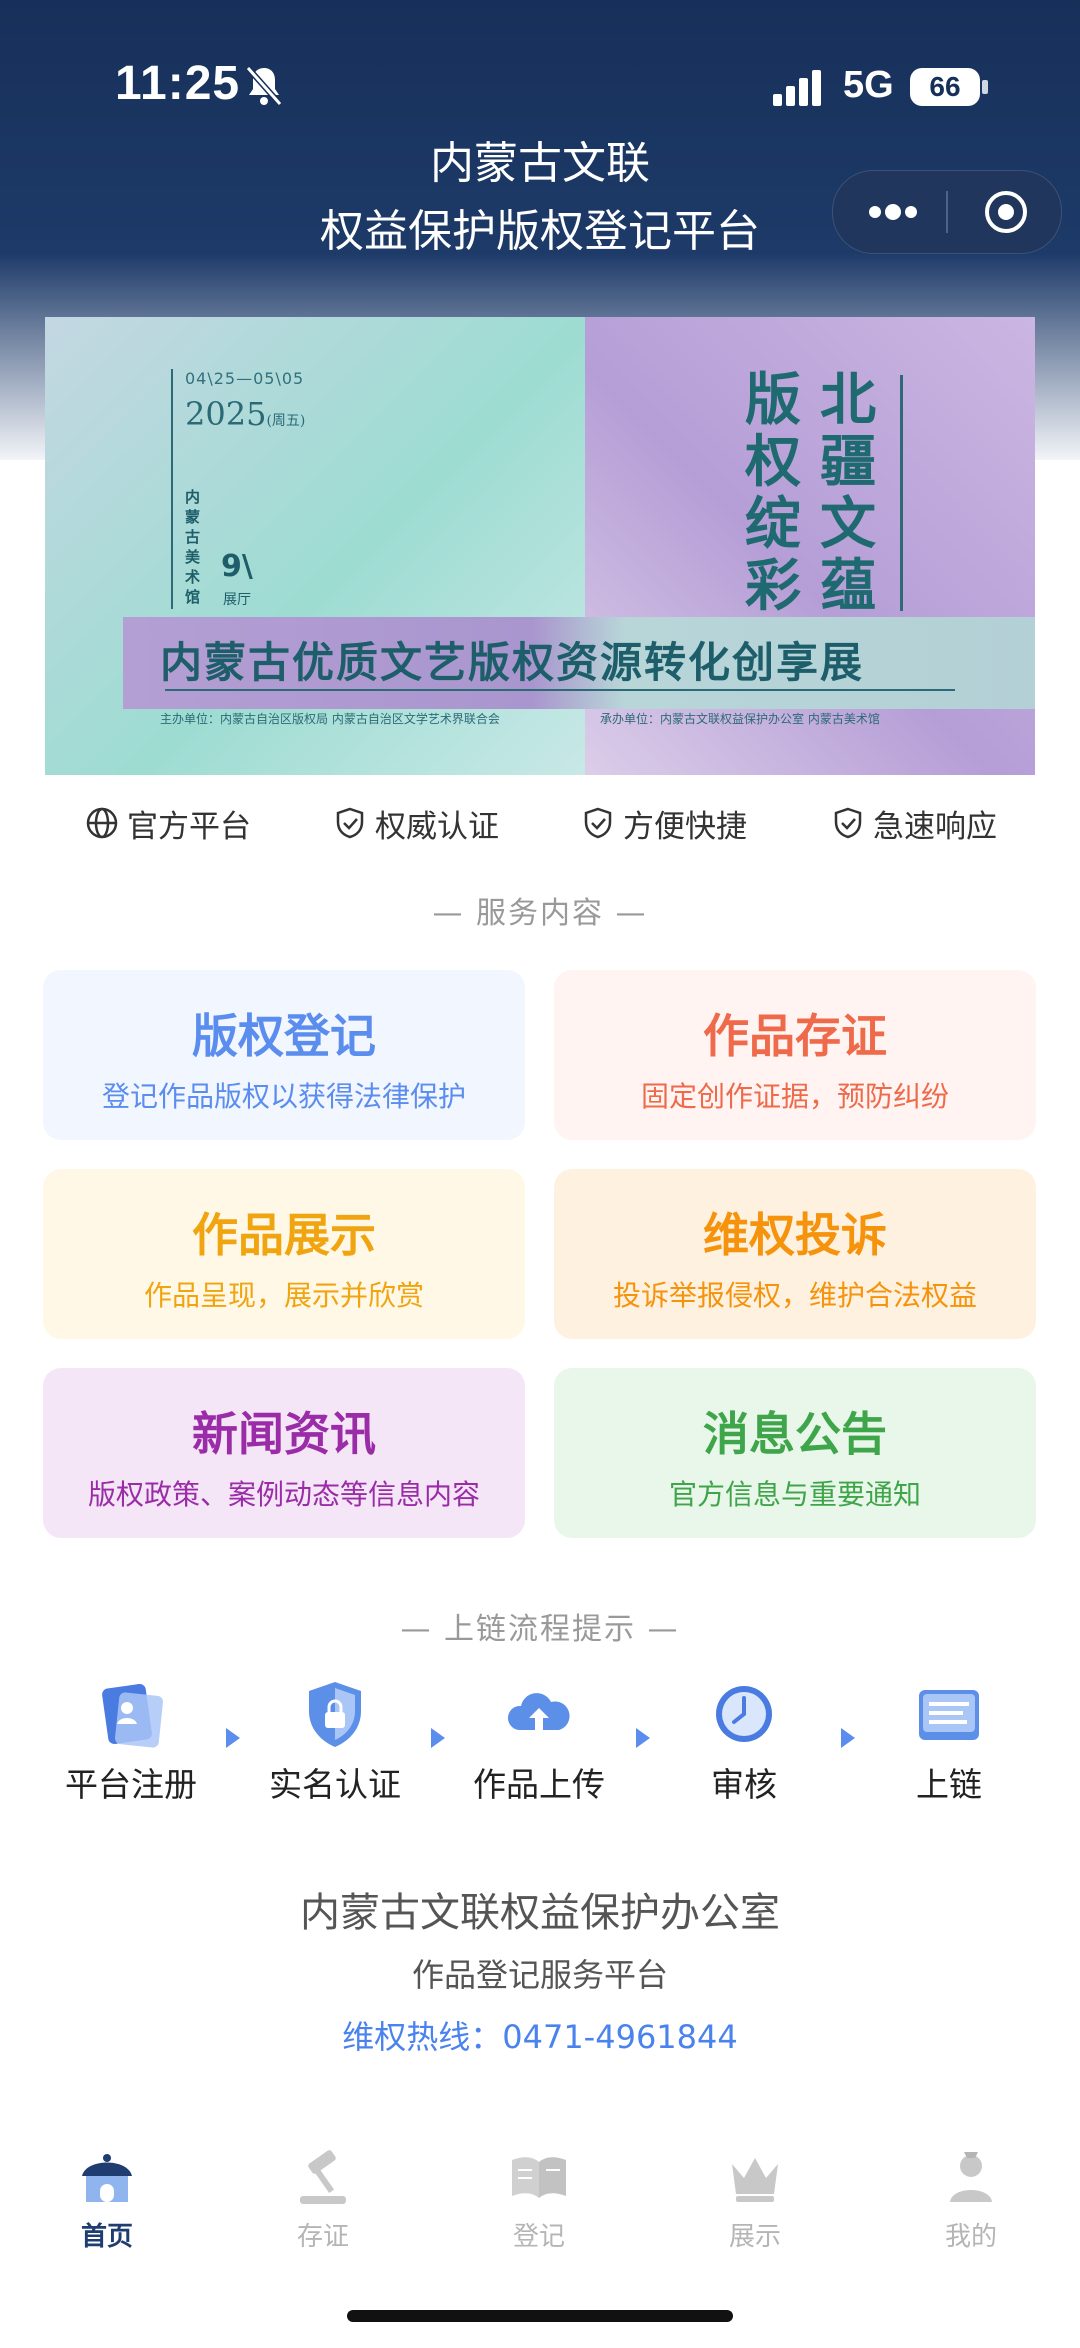 Image resolution: width=1080 pixels, height=2348 pixels. I want to click on feature-convenient: 方便快捷, so click(664, 824).